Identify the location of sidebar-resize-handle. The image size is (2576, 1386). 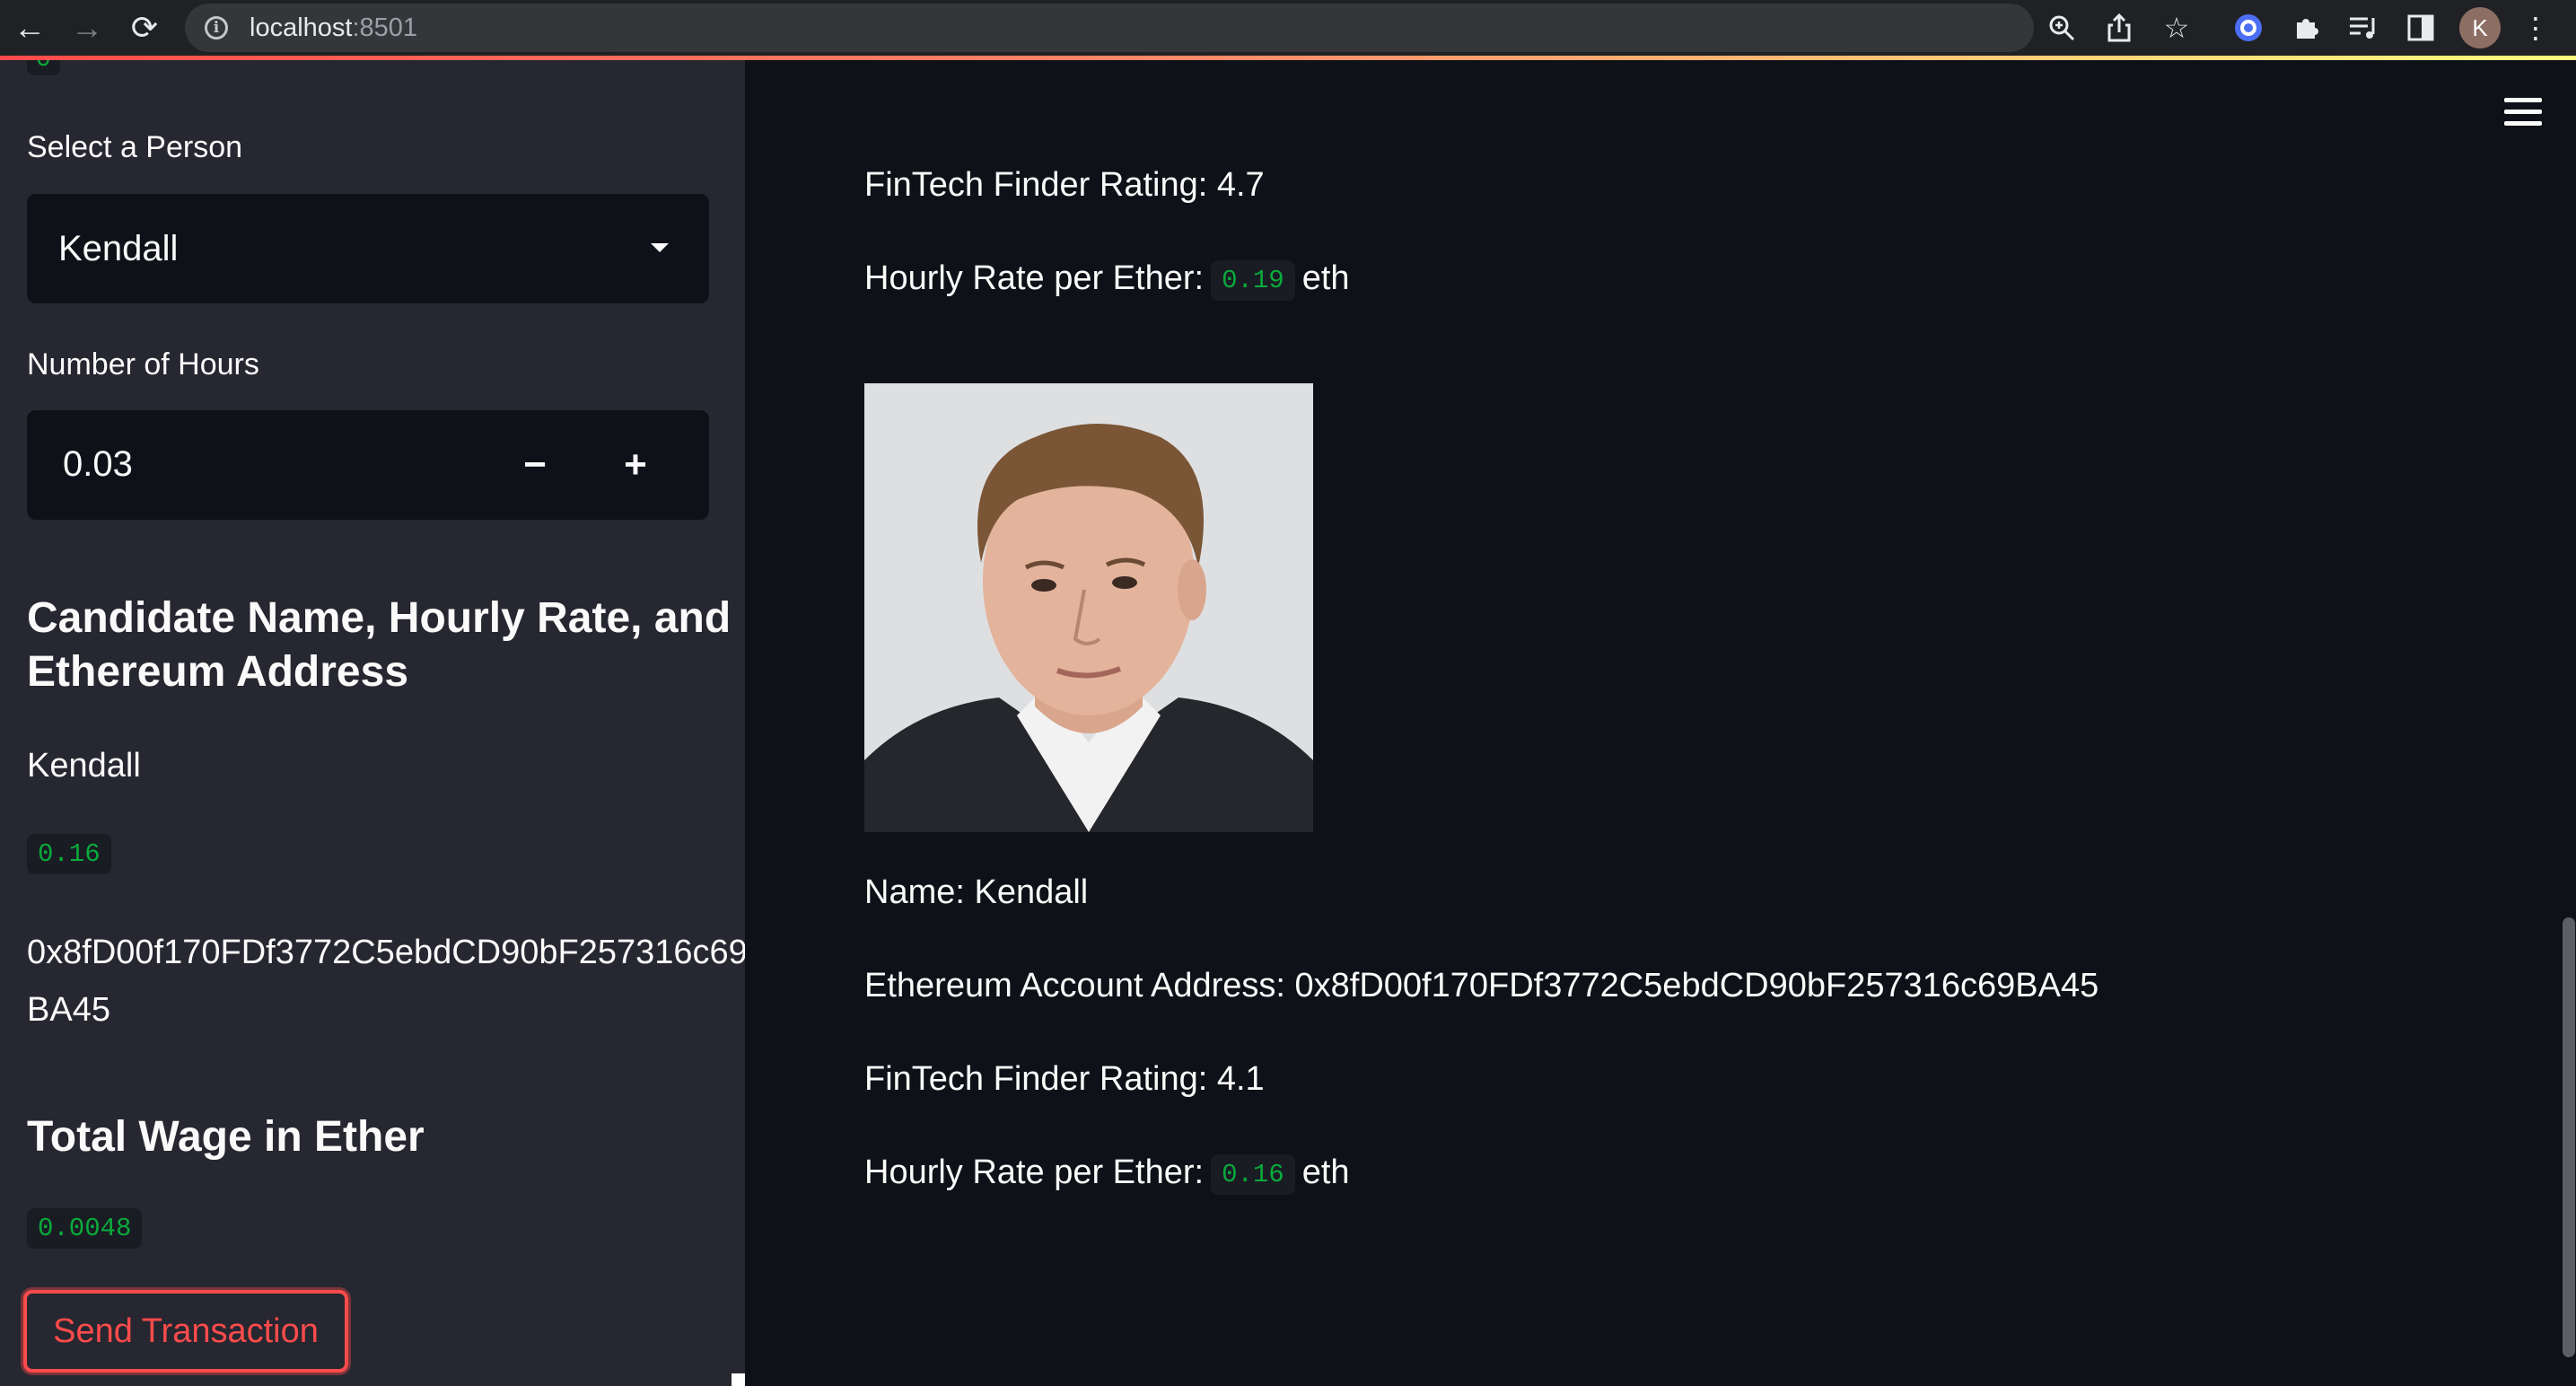
(739, 1380).